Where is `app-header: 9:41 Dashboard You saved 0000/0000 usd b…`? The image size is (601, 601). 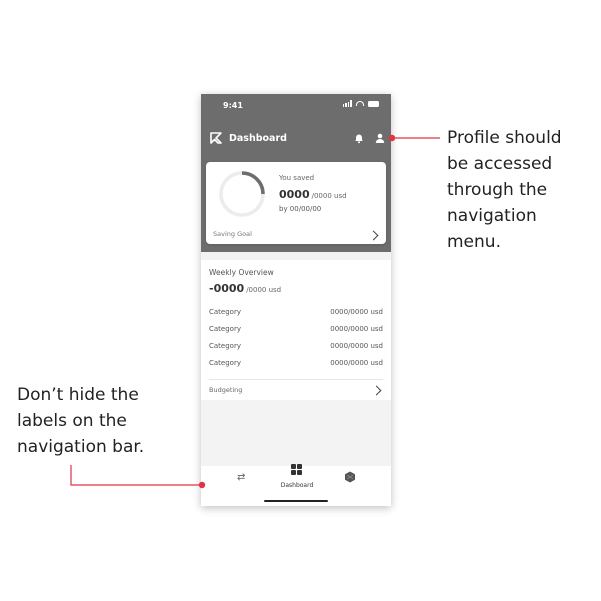 app-header: 9:41 Dashboard You saved 0000/0000 usd b… is located at coordinates (296, 173).